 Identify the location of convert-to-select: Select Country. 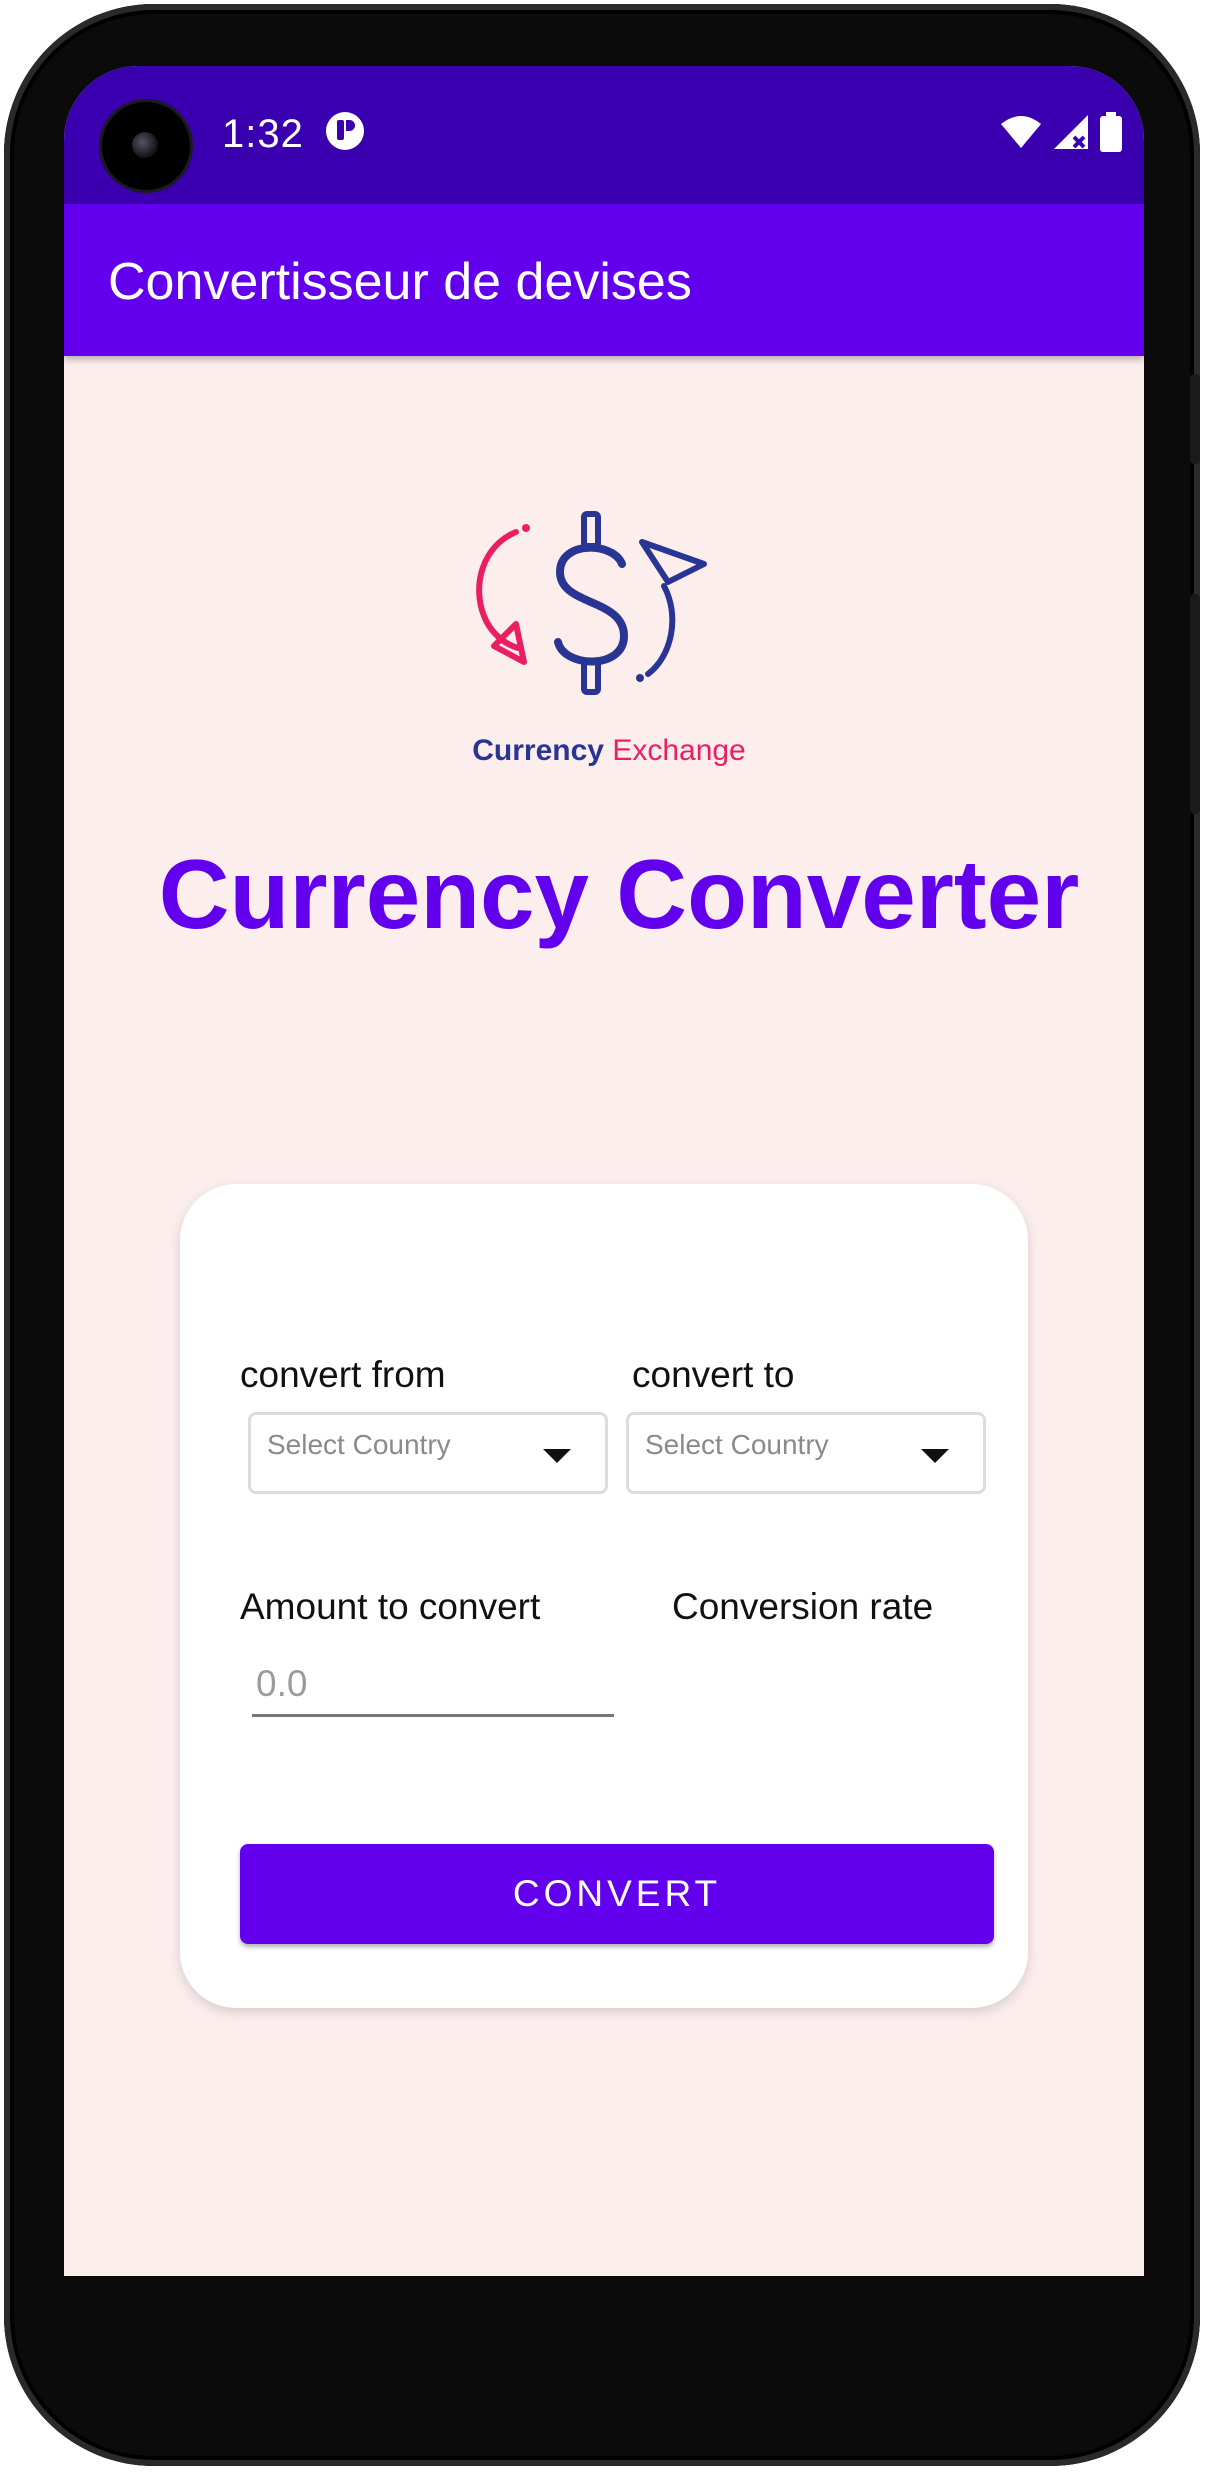
(806, 1453).